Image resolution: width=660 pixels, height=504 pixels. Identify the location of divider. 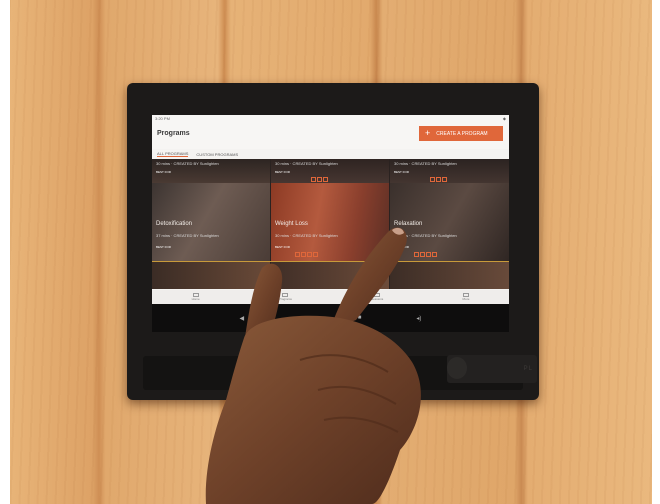
(330, 261).